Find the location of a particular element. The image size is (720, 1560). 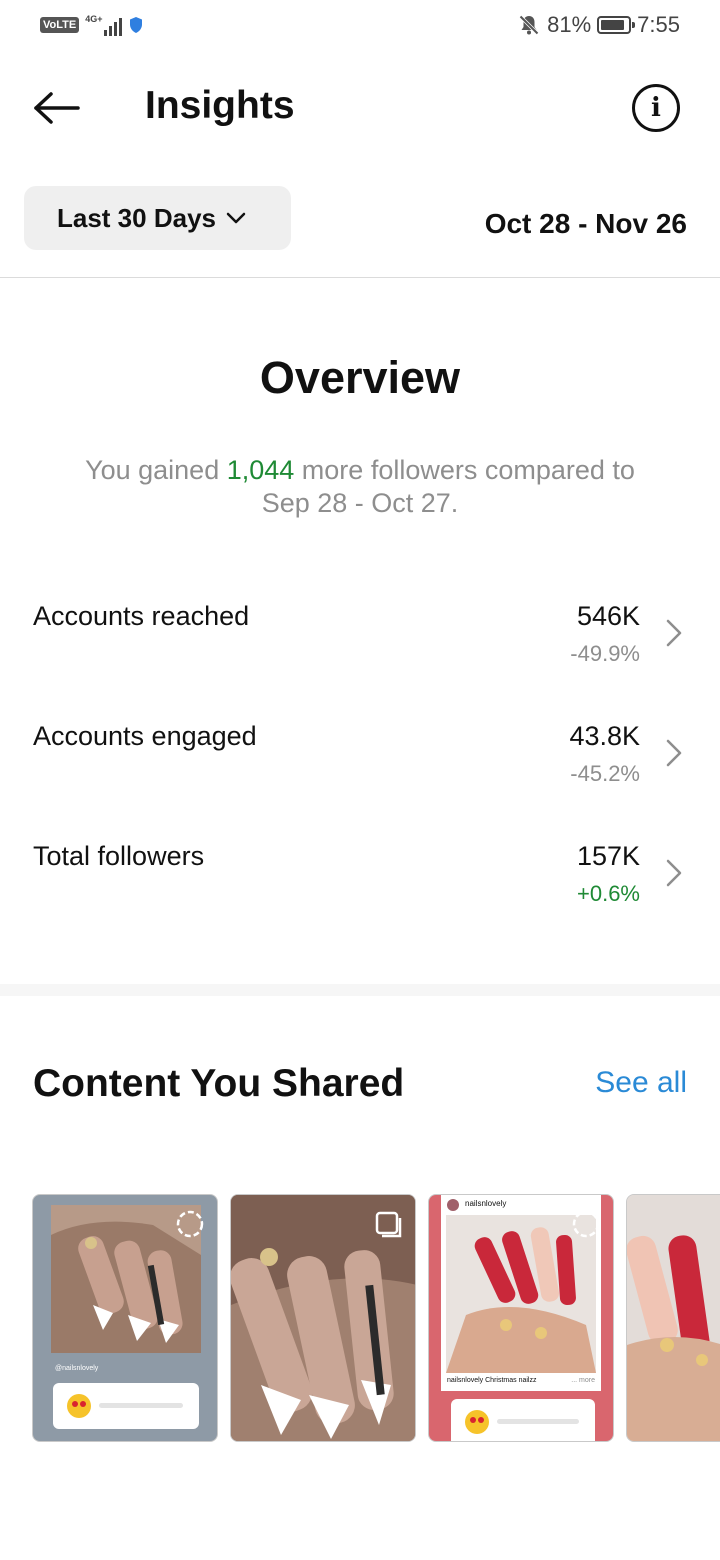

network-type: 4G+ is located at coordinates (94, 19).